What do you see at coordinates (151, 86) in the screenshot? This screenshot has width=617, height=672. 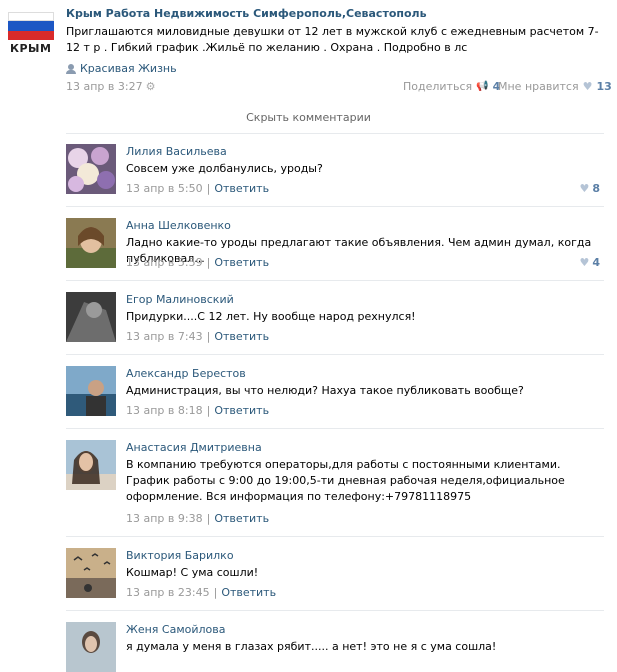 I see `gear-icon: ⚙` at bounding box center [151, 86].